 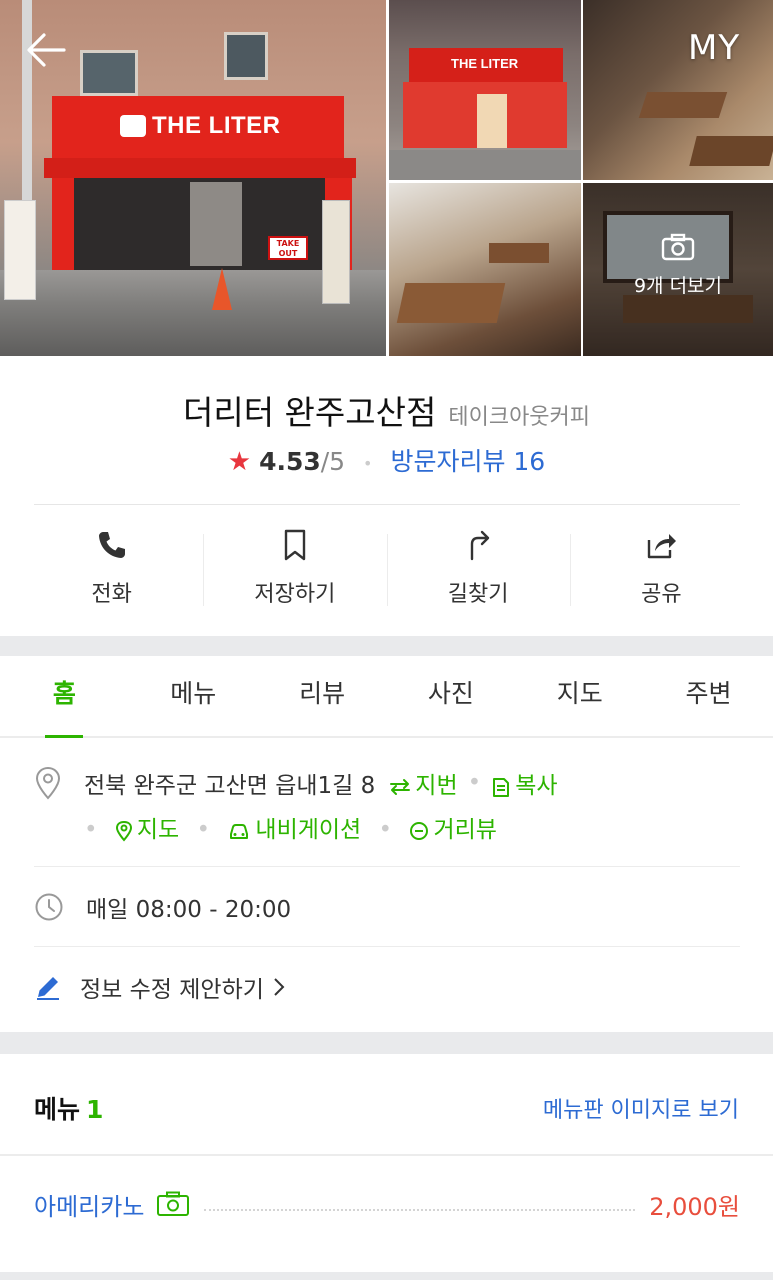 What do you see at coordinates (485, 165) in the screenshot?
I see `road` at bounding box center [485, 165].